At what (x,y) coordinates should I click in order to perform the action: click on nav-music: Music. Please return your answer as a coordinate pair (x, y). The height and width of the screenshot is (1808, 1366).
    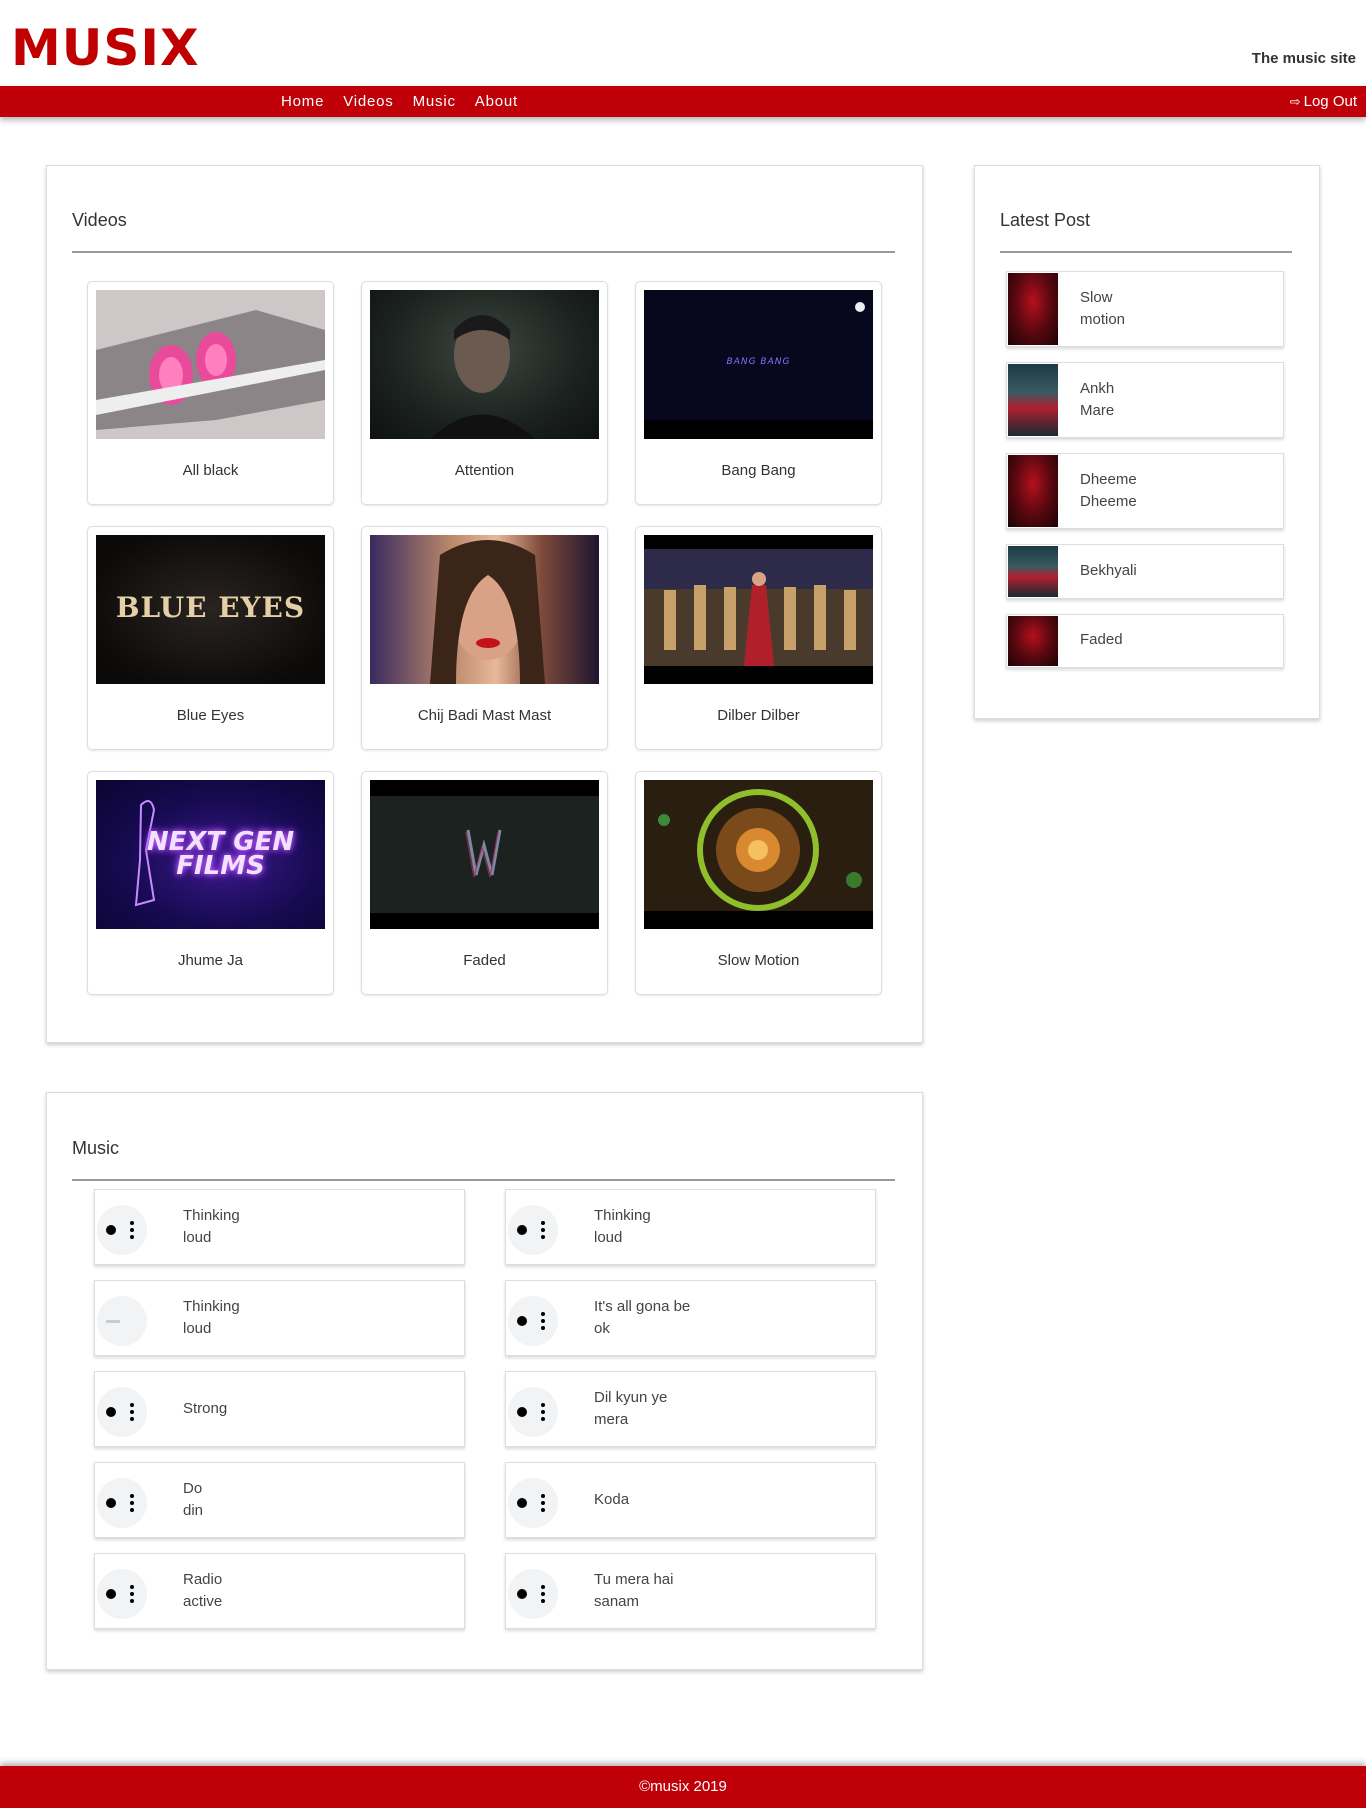
    Looking at the image, I should click on (434, 101).